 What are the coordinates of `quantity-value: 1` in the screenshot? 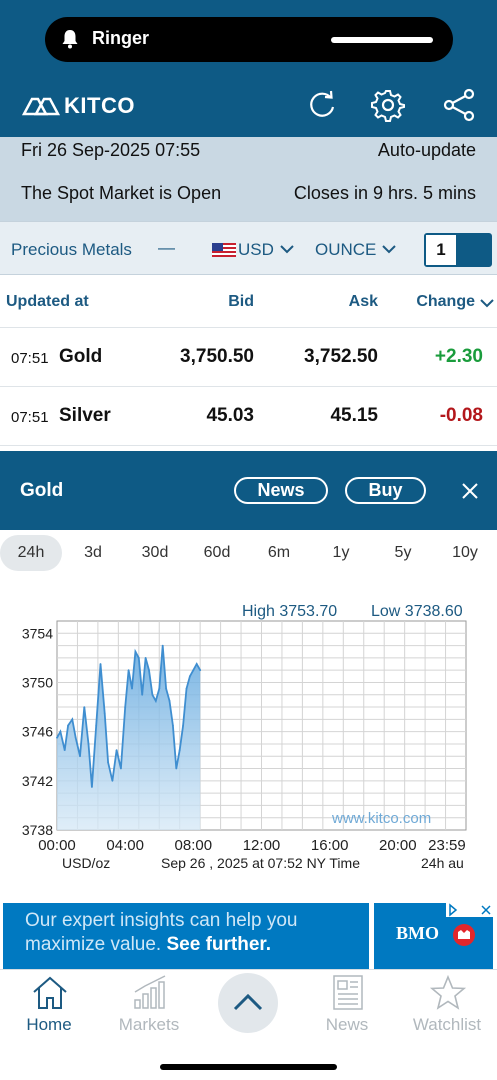 It's located at (441, 250).